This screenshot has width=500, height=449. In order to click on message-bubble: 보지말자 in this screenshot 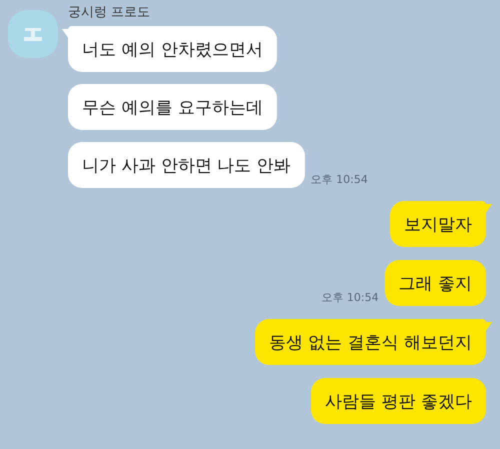, I will do `click(438, 224)`.